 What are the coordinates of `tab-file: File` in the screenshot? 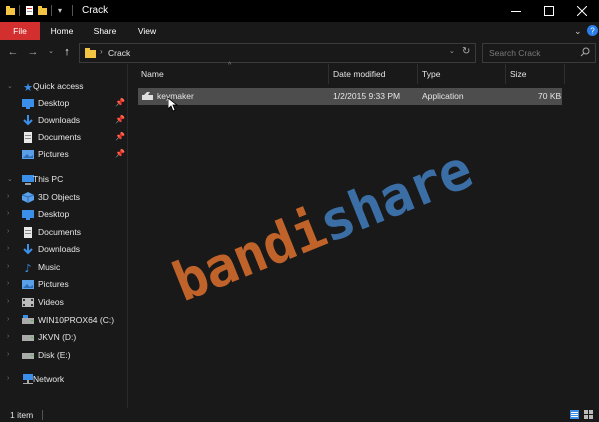 It's located at (20, 31).